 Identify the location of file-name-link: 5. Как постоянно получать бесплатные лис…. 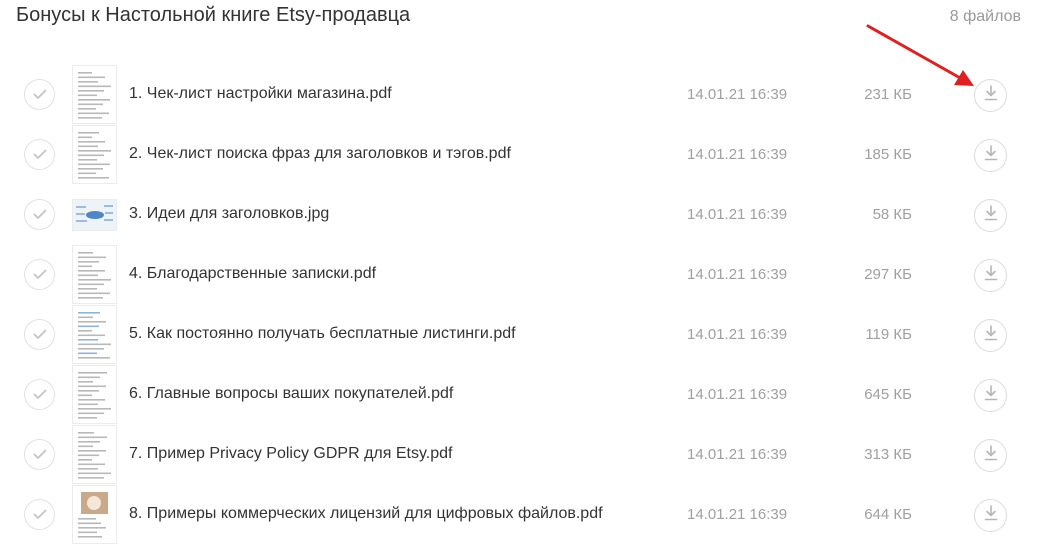
(322, 334).